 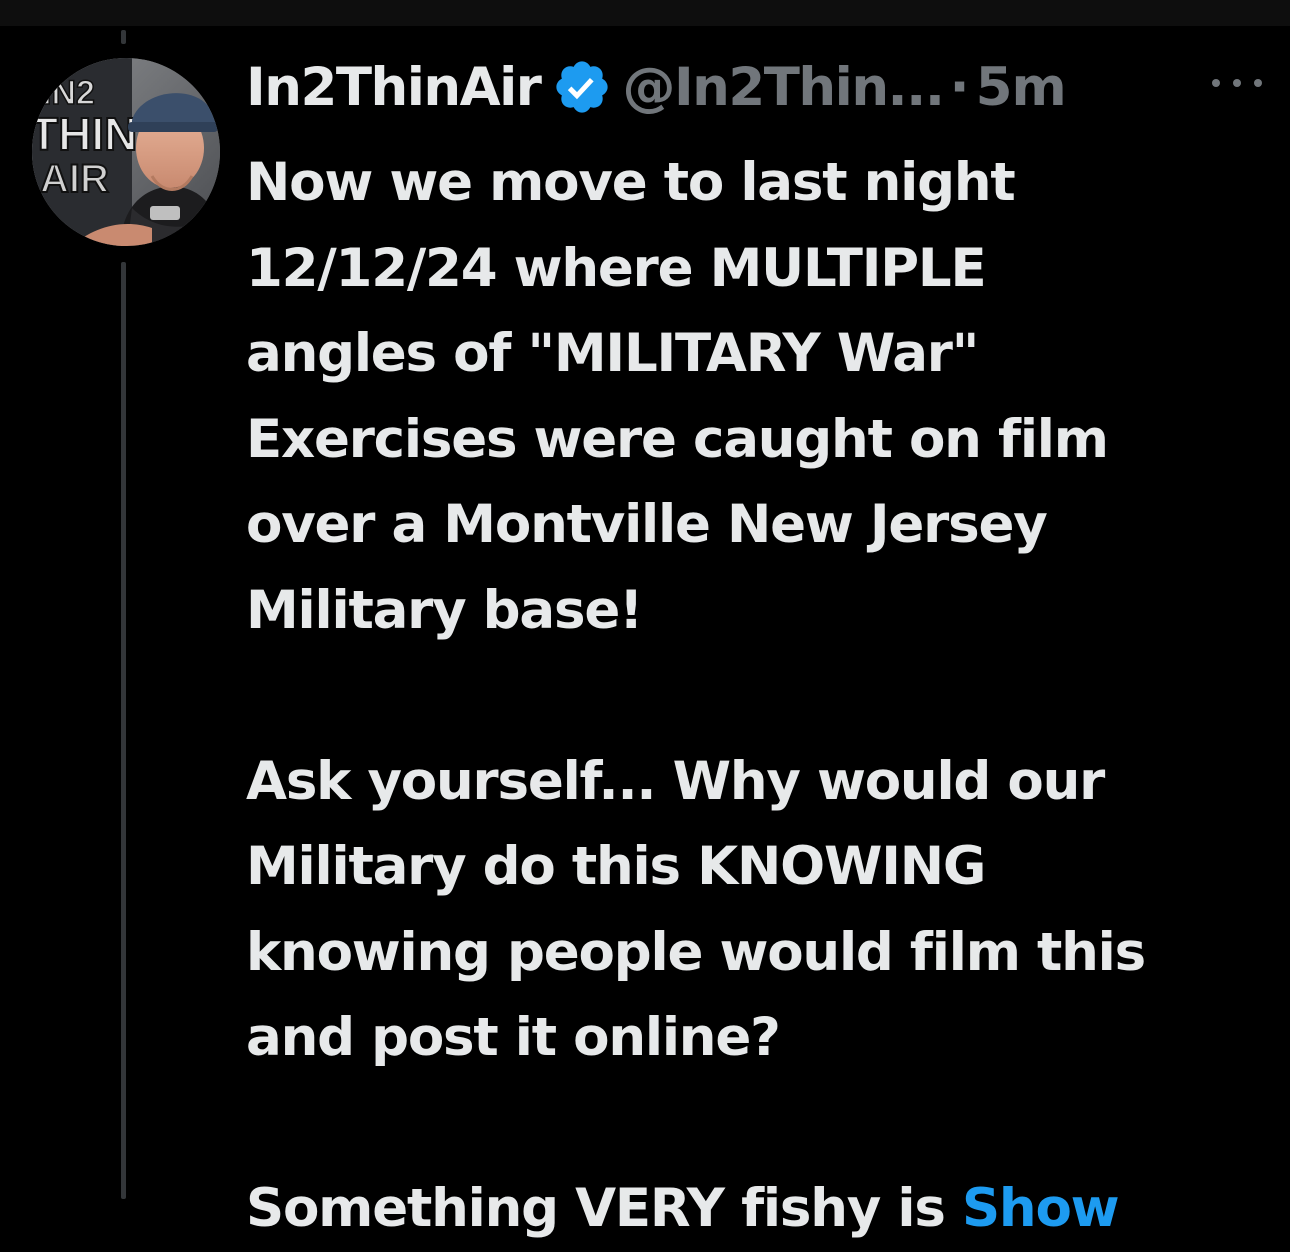 I want to click on tweet-line: Exercises were caught on film, so click(x=677, y=439).